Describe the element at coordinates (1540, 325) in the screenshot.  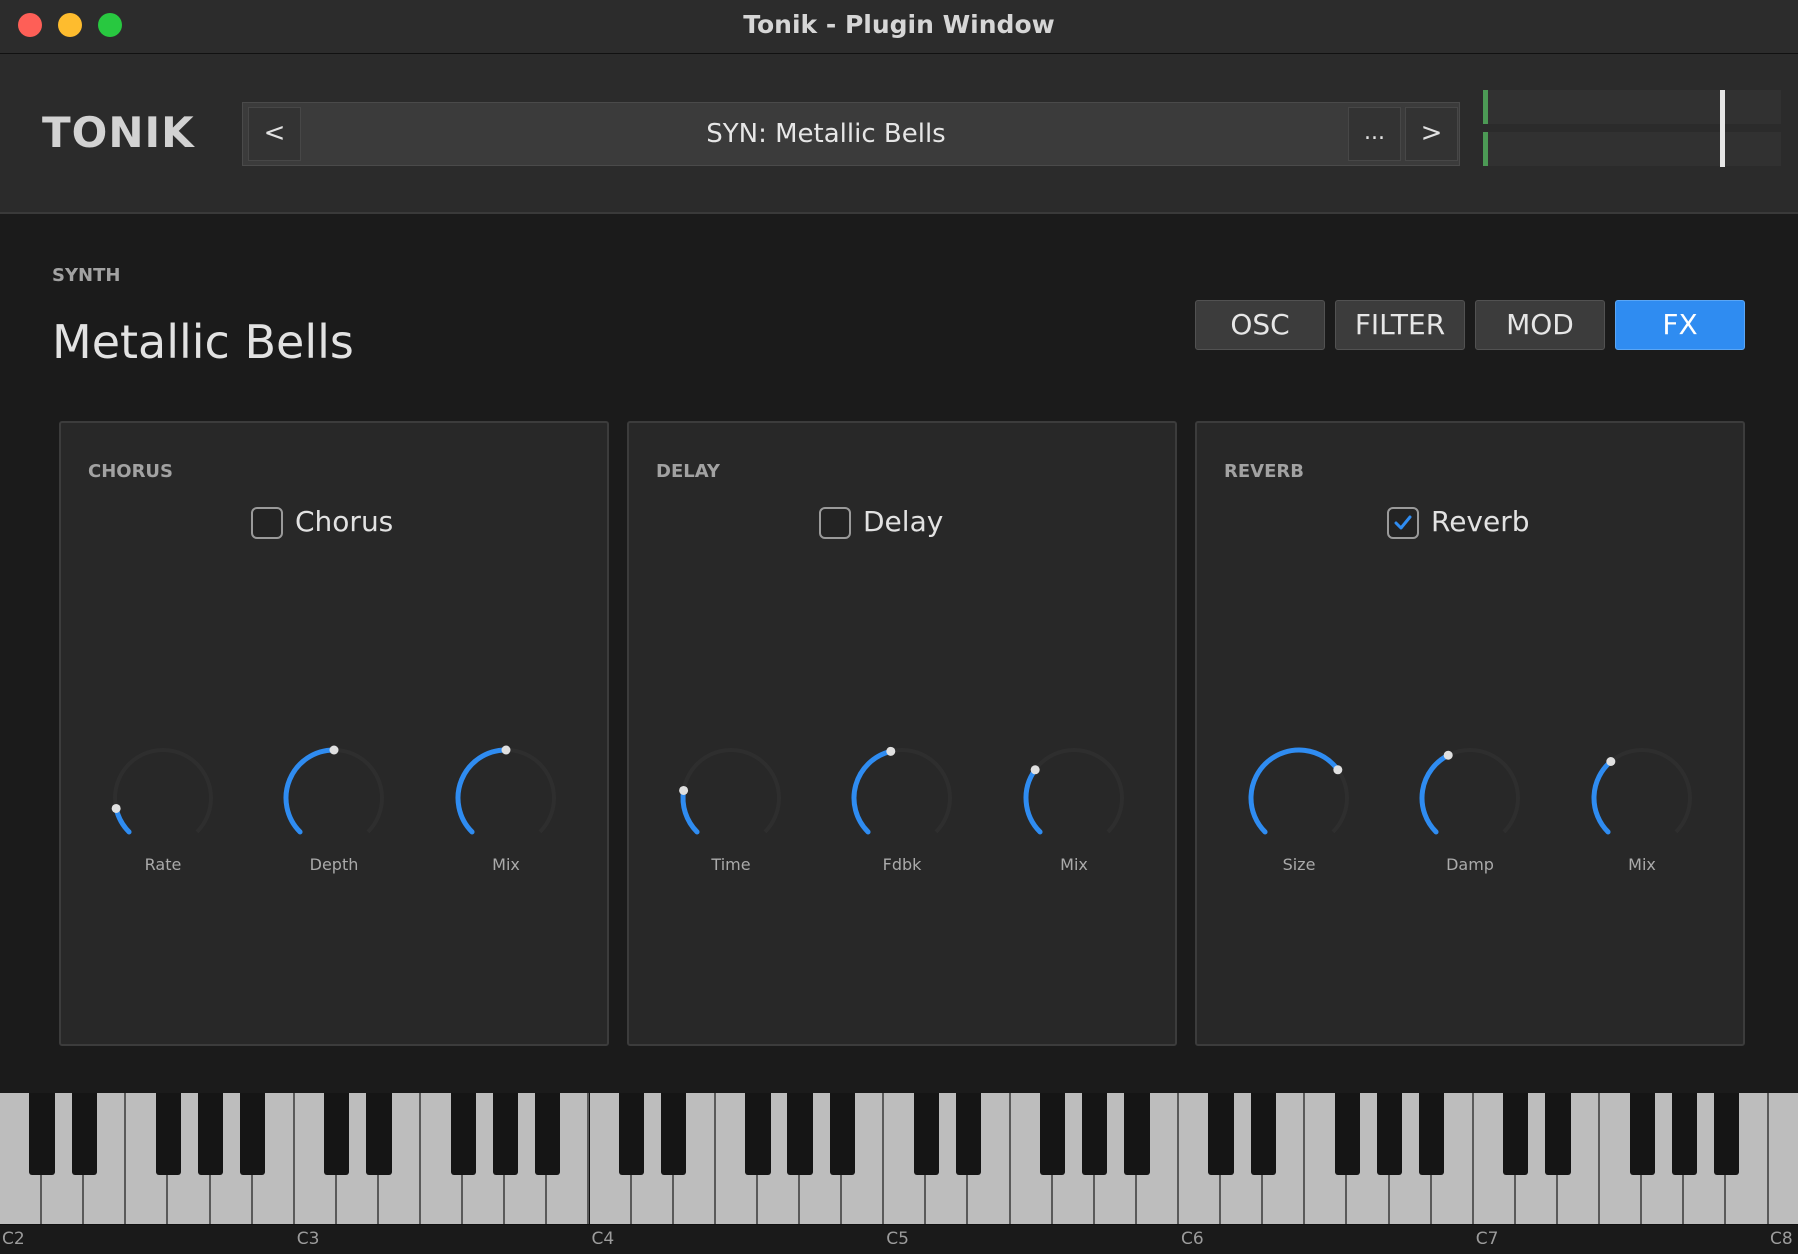
I see `tab-mod: MOD` at that location.